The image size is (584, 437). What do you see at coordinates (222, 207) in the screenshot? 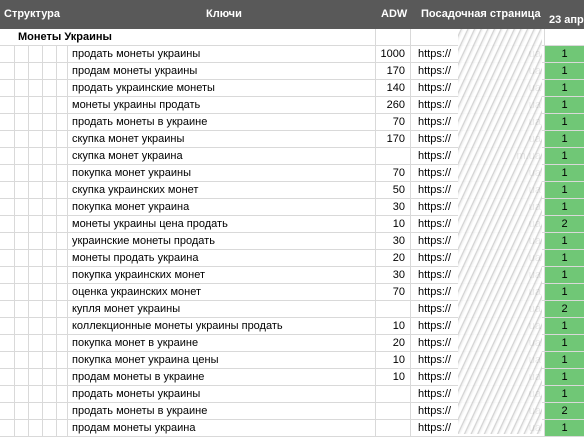
I see `keyword-cell: покупка монет украина` at bounding box center [222, 207].